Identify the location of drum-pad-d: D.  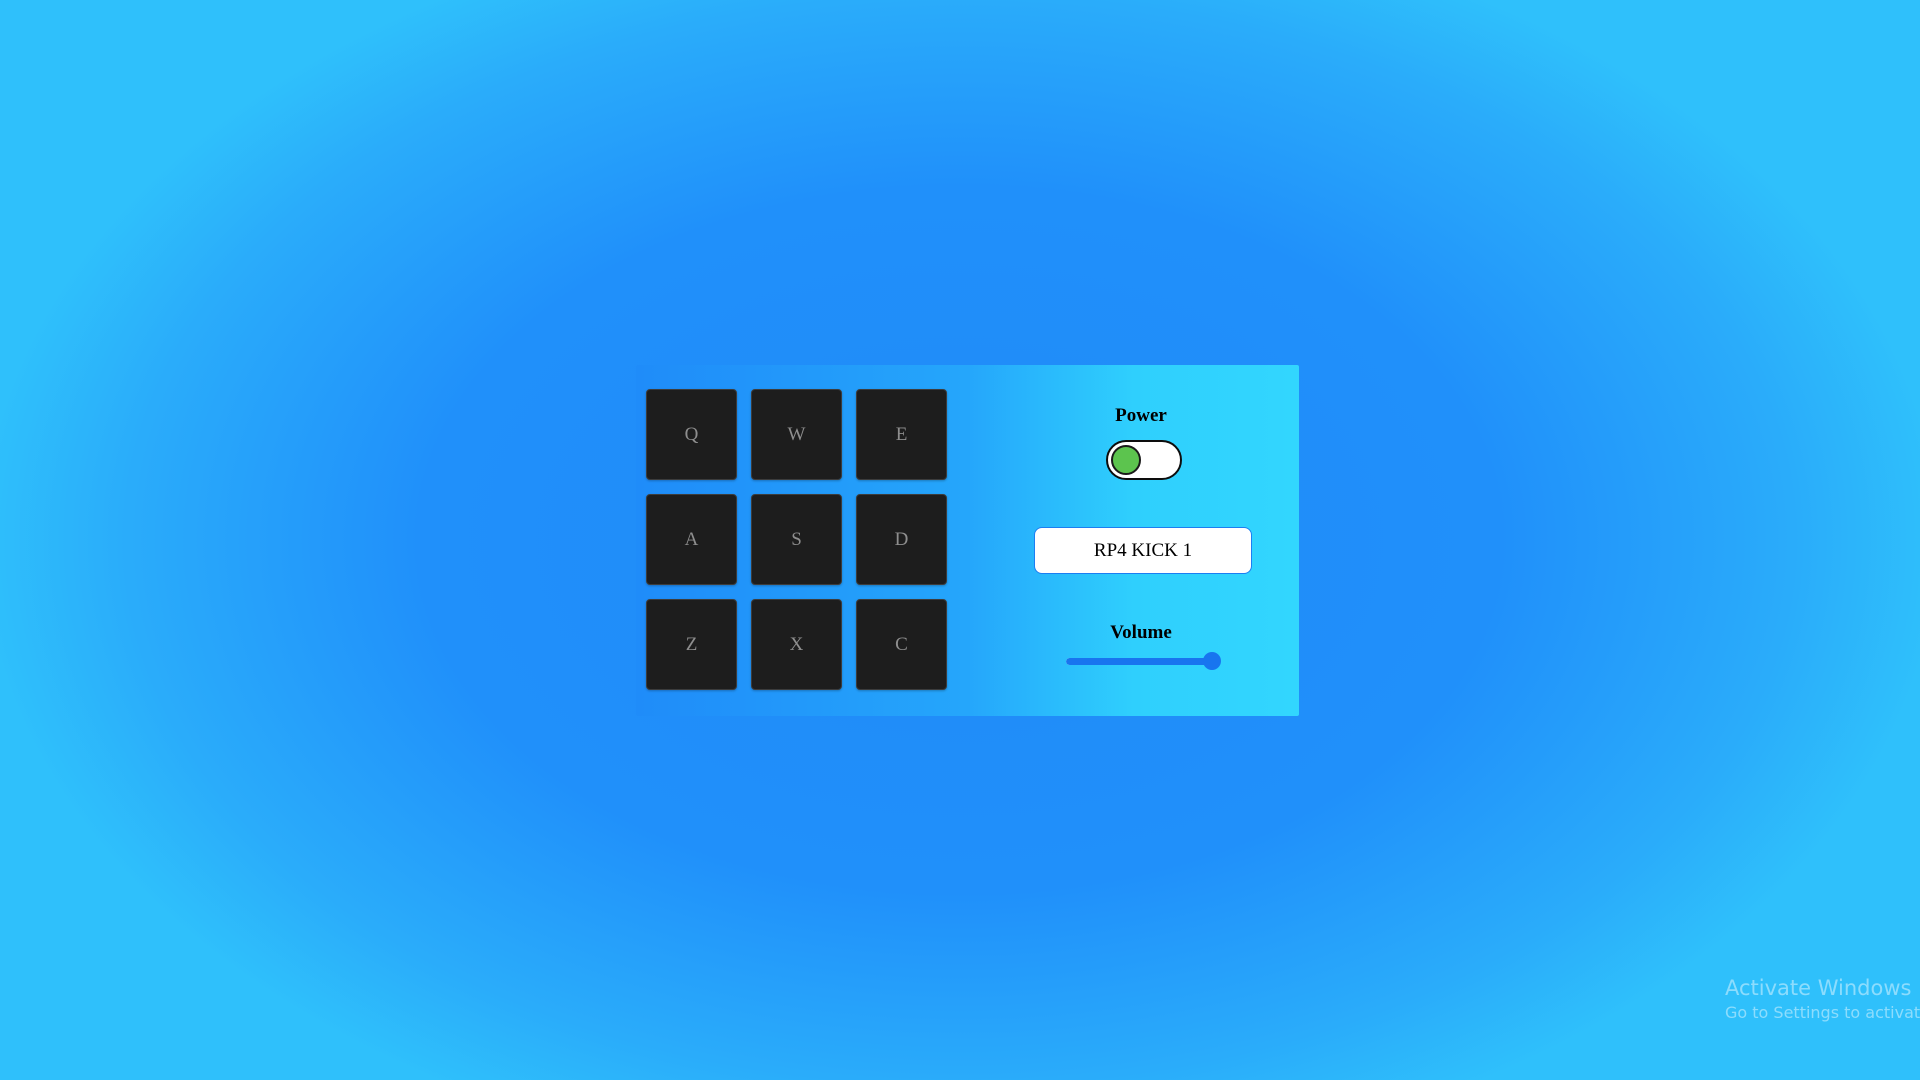
(901, 539).